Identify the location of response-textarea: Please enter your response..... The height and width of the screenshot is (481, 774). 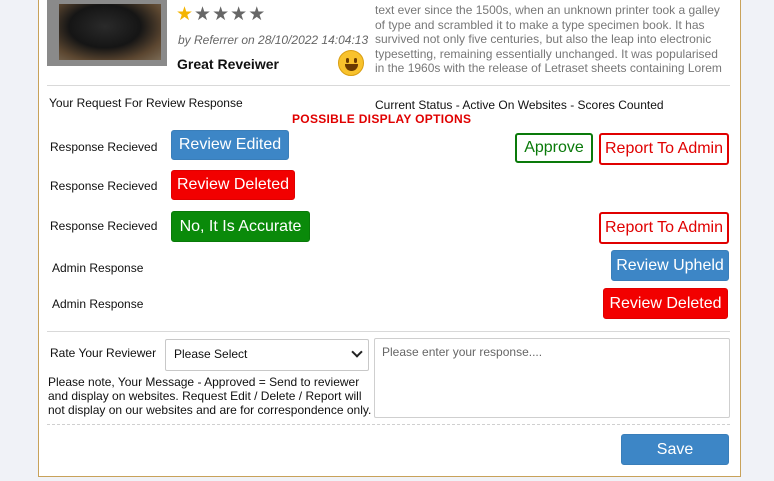
(552, 378).